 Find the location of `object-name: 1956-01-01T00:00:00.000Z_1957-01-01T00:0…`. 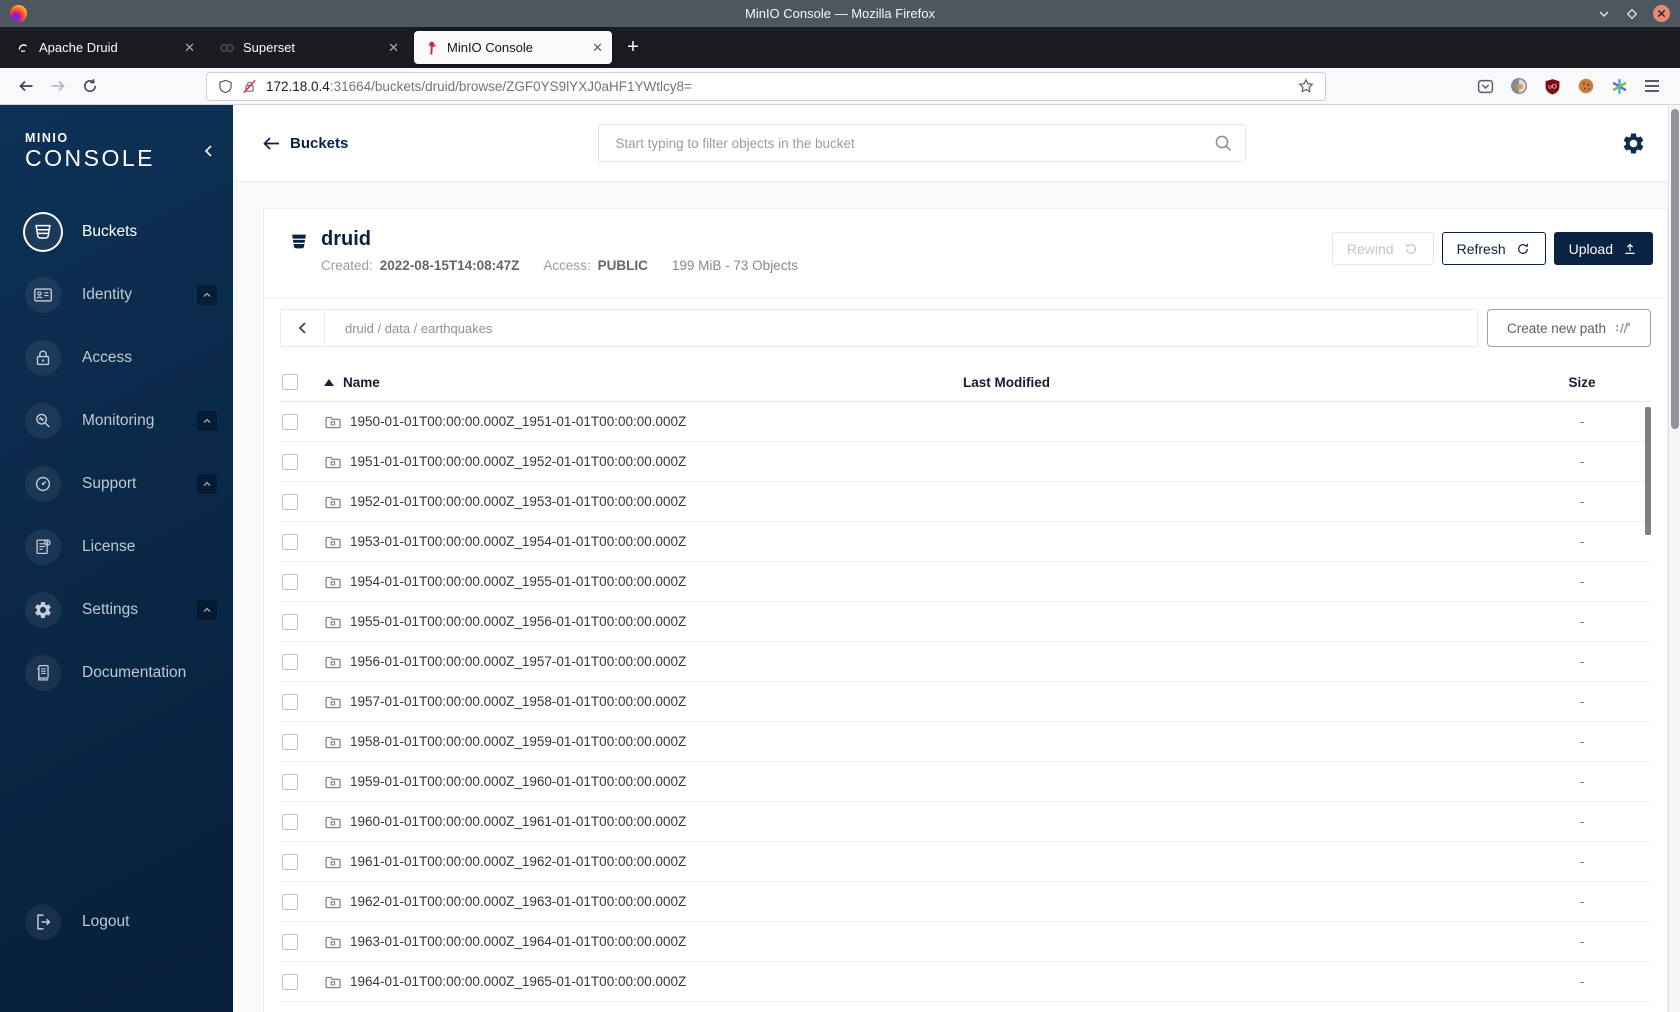

object-name: 1956-01-01T00:00:00.000Z_1957-01-01T00:0… is located at coordinates (518, 661).